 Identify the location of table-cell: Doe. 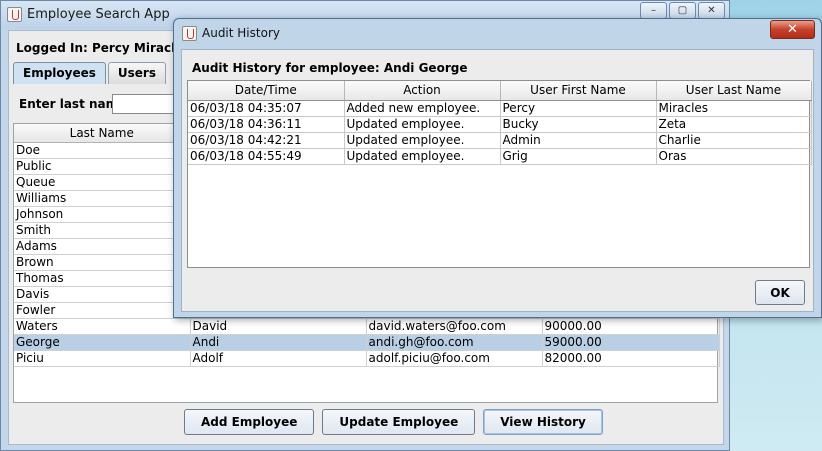
(102, 150).